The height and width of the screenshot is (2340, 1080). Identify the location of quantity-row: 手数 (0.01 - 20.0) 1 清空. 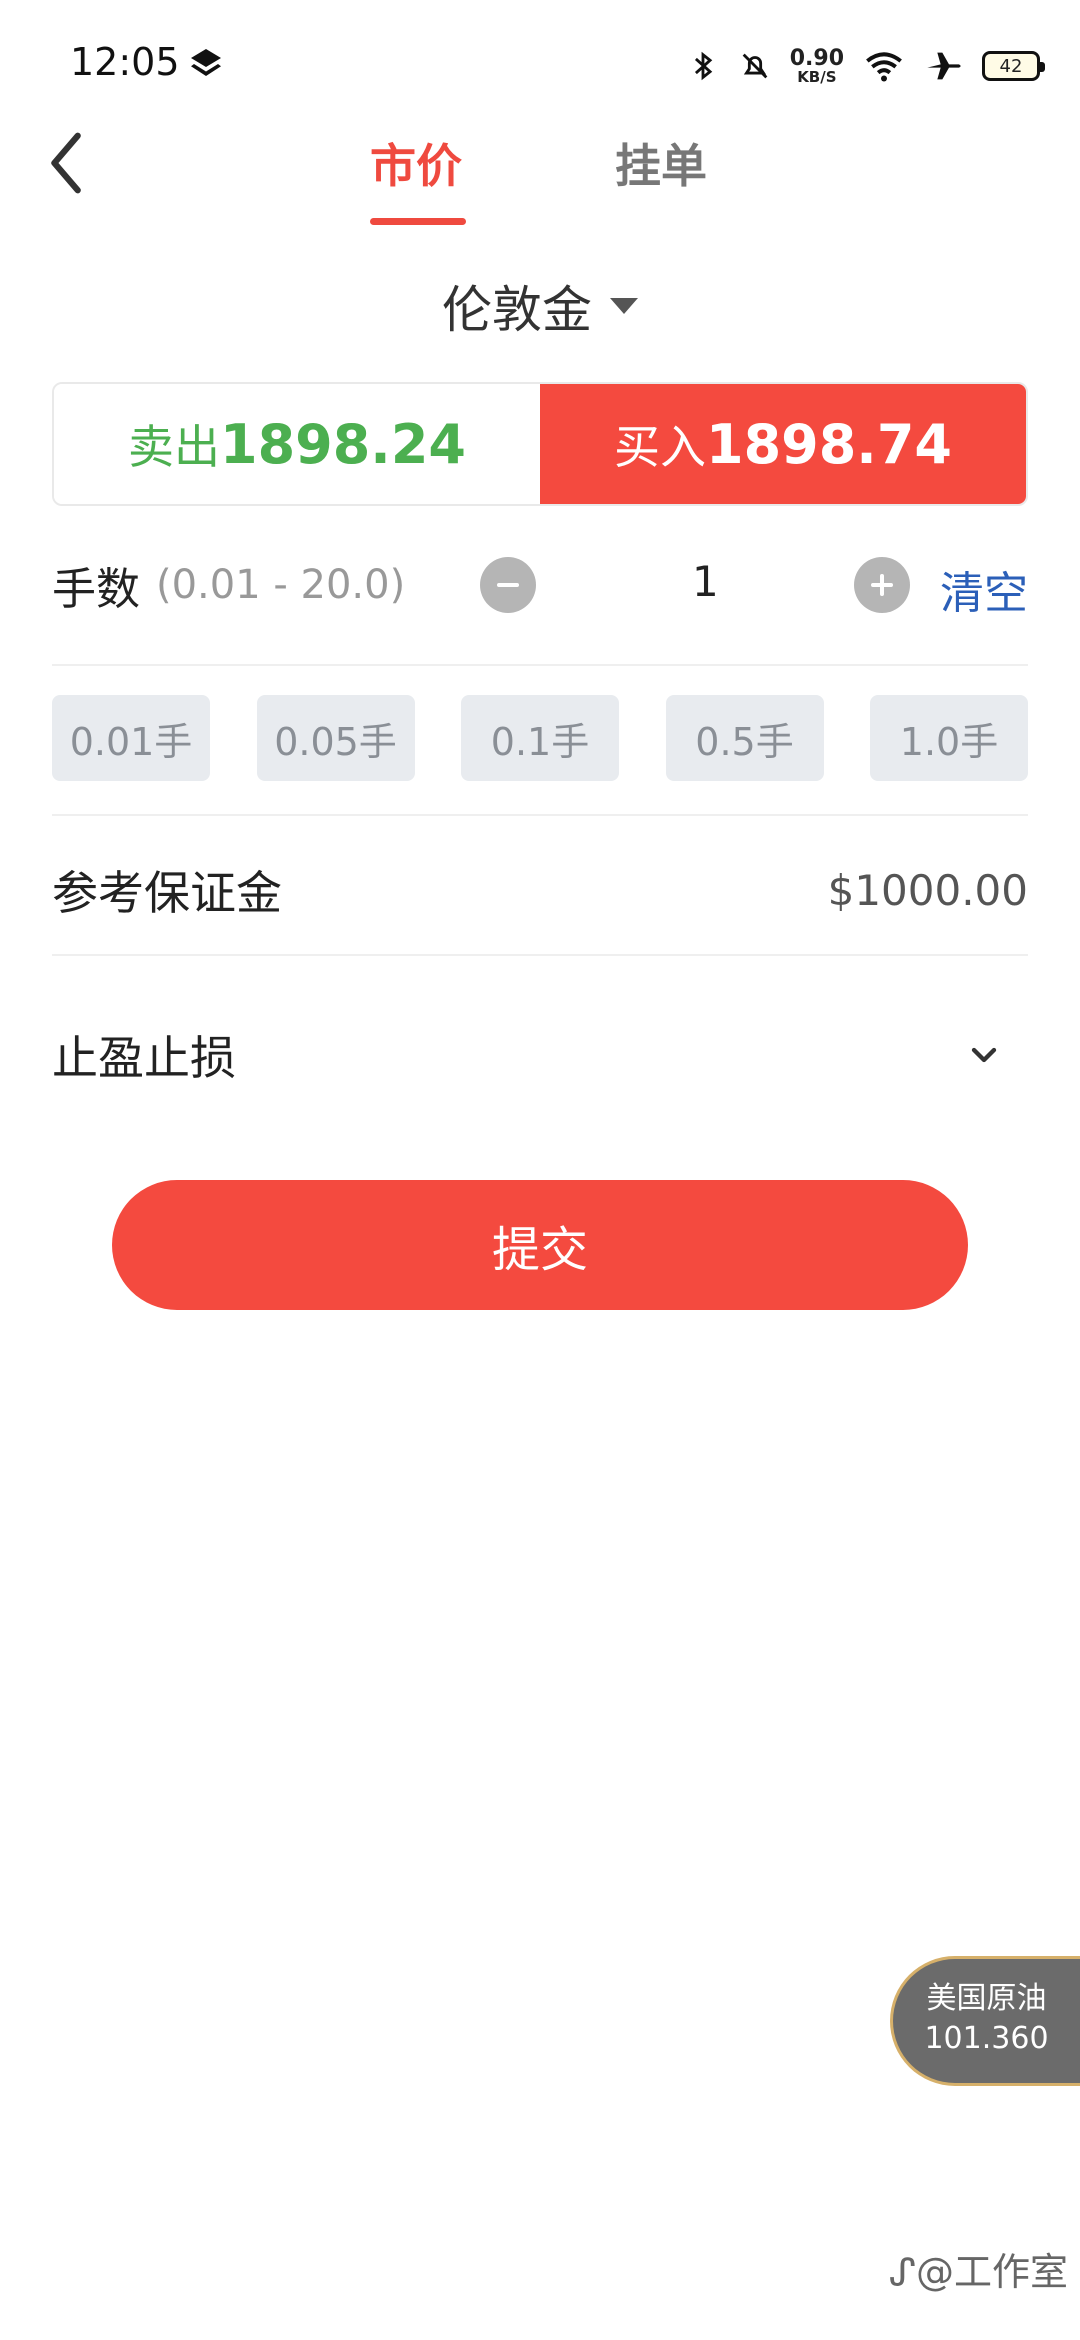
(540, 585).